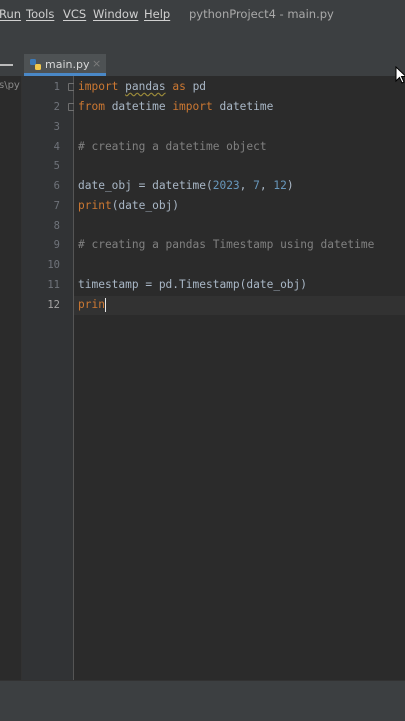 Image resolution: width=405 pixels, height=721 pixels. Describe the element at coordinates (10, 85) in the screenshot. I see `project-tree-fragment: s\py` at that location.